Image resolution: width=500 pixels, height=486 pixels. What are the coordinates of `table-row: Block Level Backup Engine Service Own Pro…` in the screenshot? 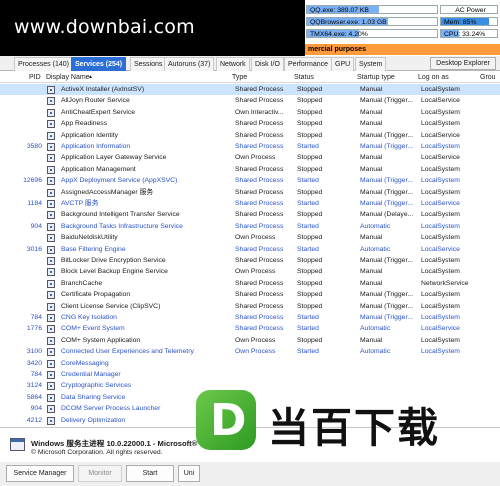 It's located at (250, 271).